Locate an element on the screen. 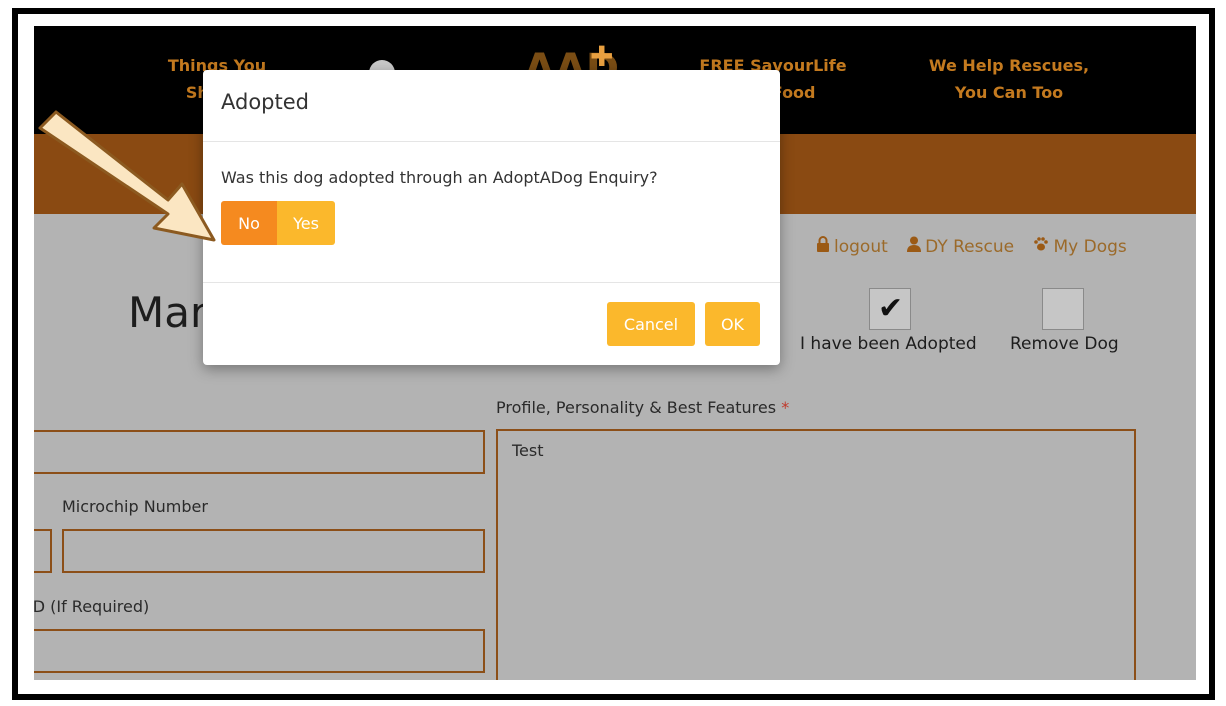 This screenshot has width=1226, height=706. id-label: ID (If Required) is located at coordinates (92, 606).